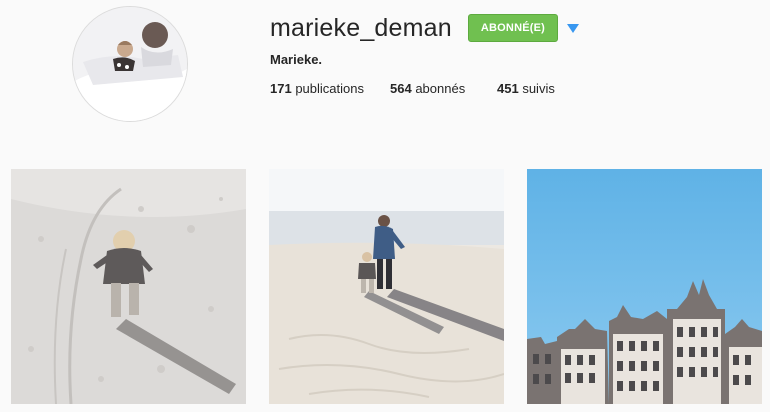 This screenshot has height=412, width=770. I want to click on publications-count: 171, so click(281, 88).